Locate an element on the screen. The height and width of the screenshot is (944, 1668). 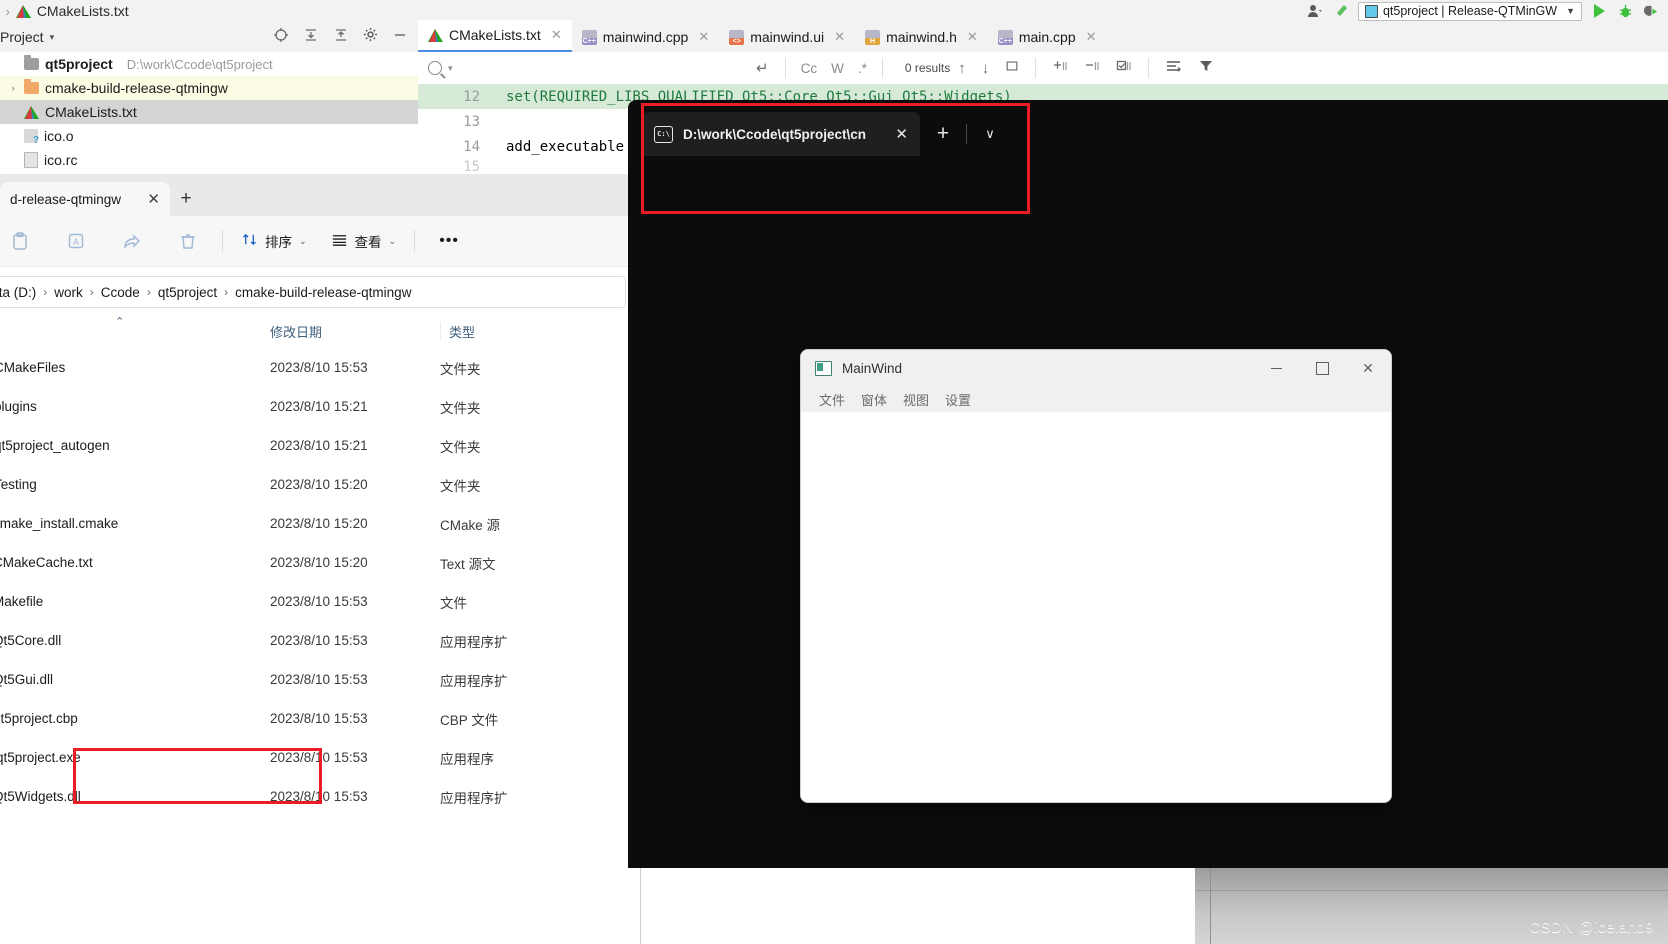
paste-icon is located at coordinates (24, 241).